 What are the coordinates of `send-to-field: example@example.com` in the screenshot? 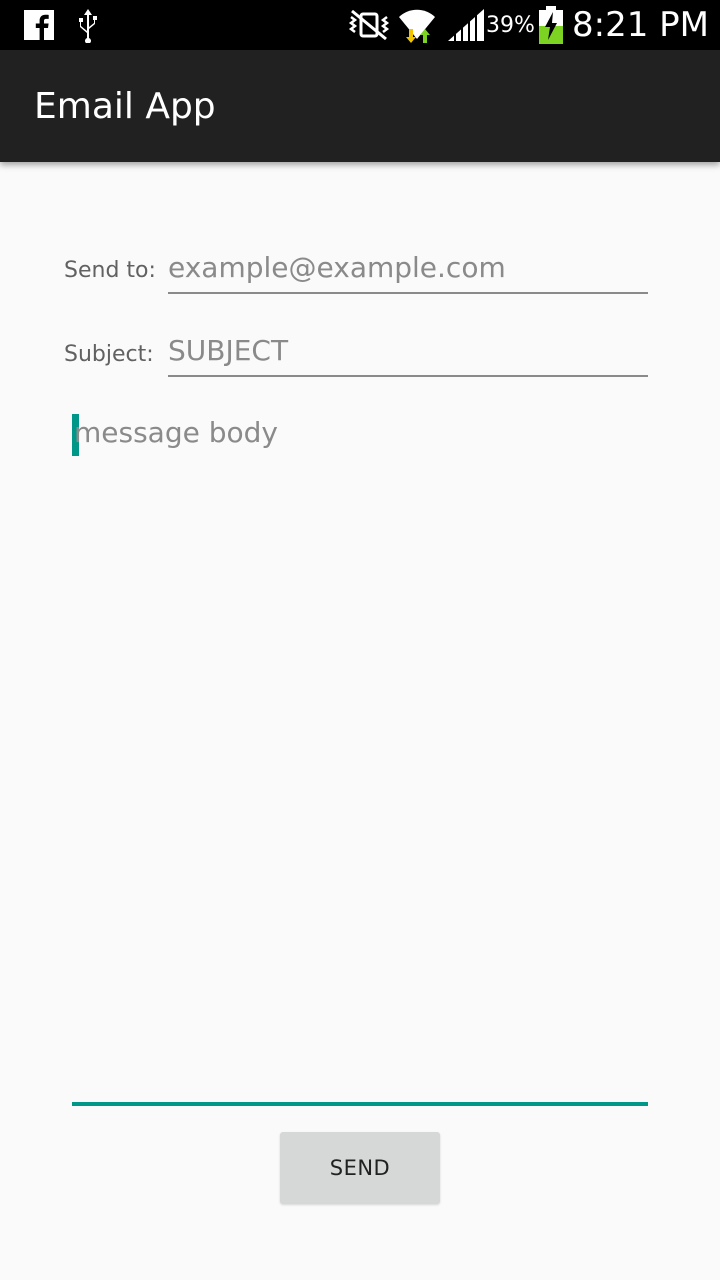 It's located at (408, 272).